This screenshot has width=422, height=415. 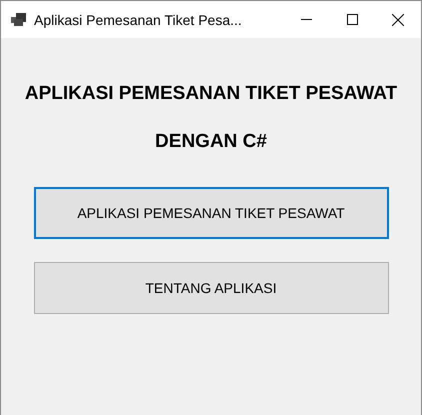 I want to click on app-icon, so click(x=18, y=19).